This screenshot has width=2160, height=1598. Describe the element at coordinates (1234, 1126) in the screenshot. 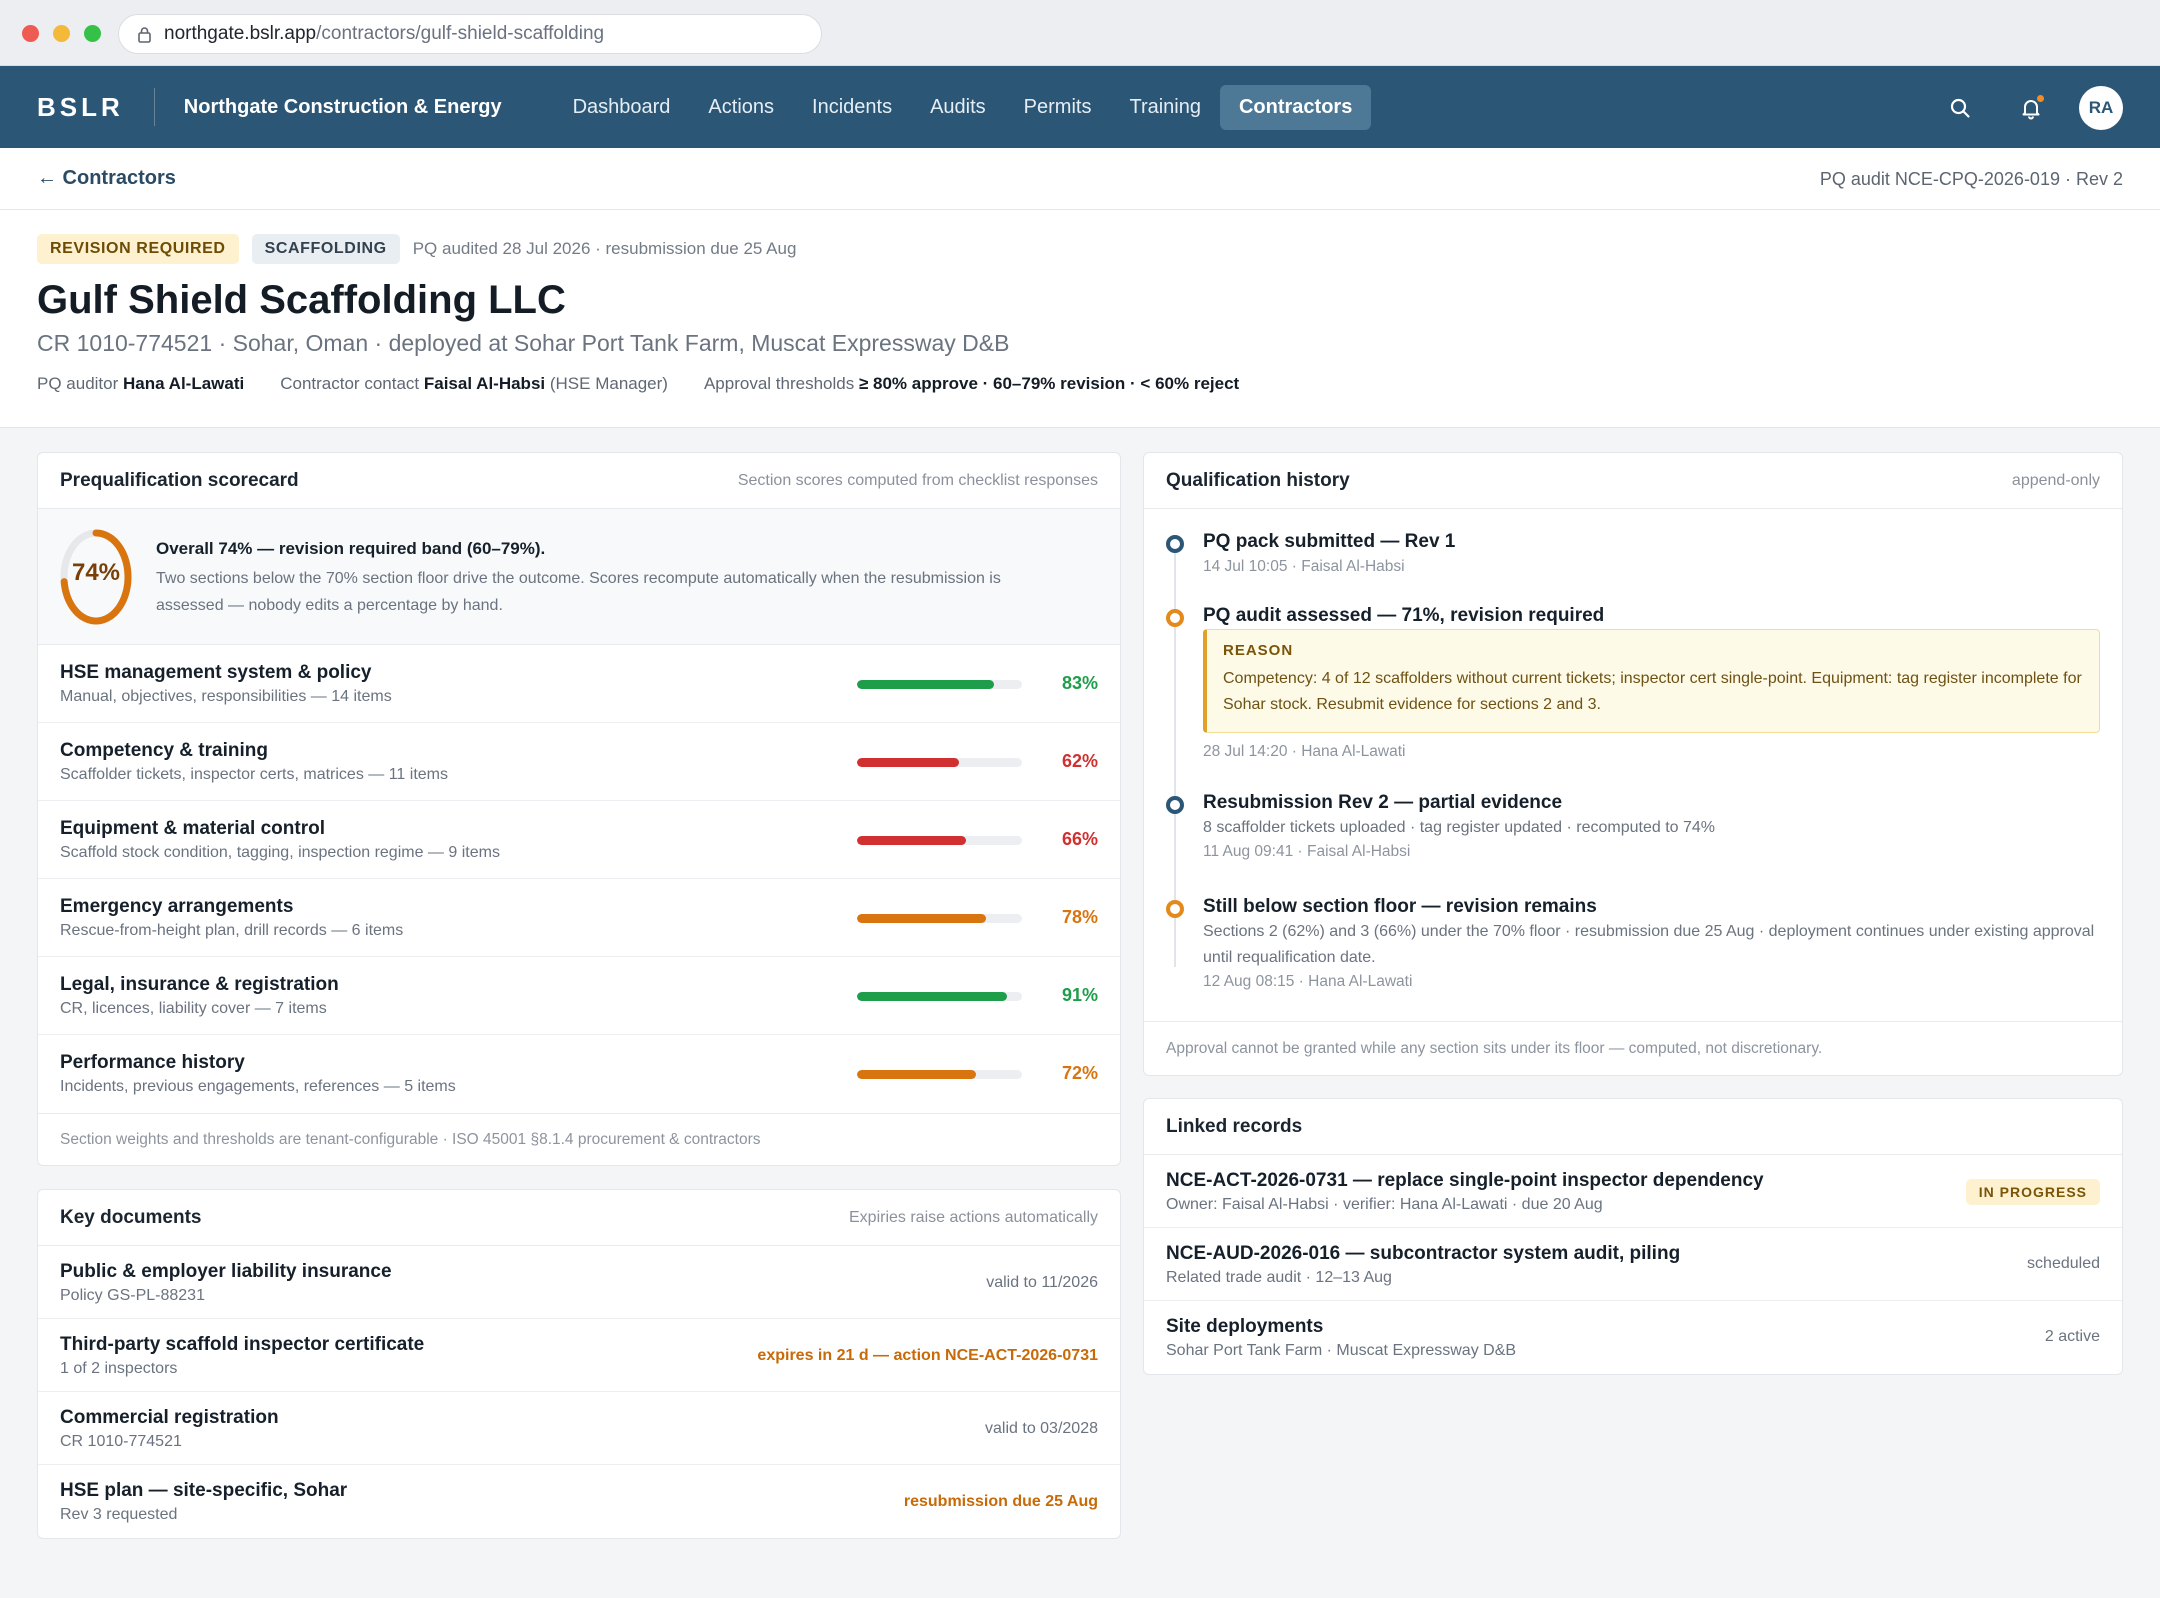

I see `linked-records-title: Linked records` at that location.